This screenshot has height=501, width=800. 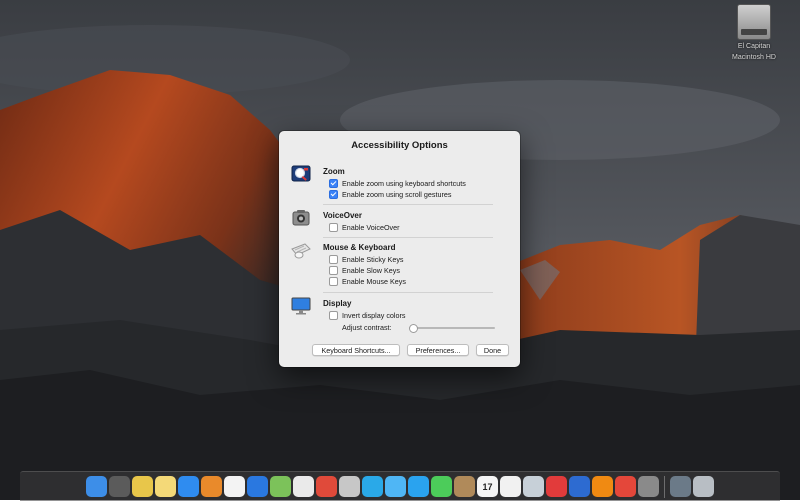 What do you see at coordinates (664, 486) in the screenshot?
I see `dock-separator` at bounding box center [664, 486].